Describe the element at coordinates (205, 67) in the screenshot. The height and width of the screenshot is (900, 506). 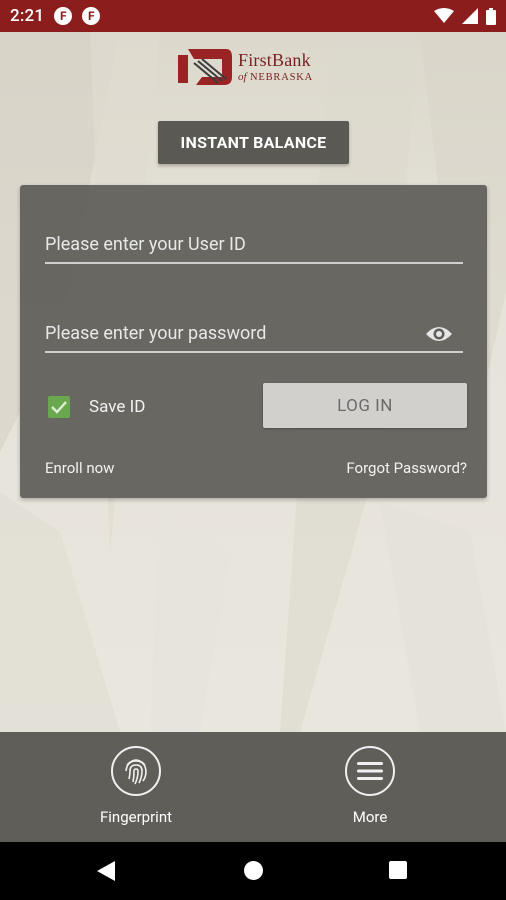
I see `firstbank-logo-icon` at that location.